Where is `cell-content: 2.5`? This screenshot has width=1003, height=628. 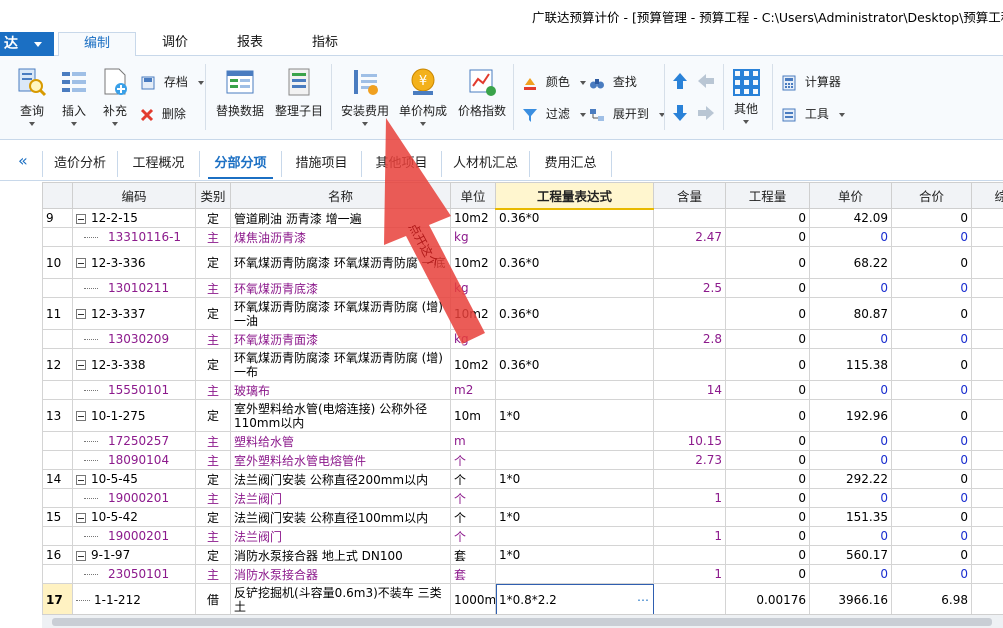
cell-content: 2.5 is located at coordinates (689, 288).